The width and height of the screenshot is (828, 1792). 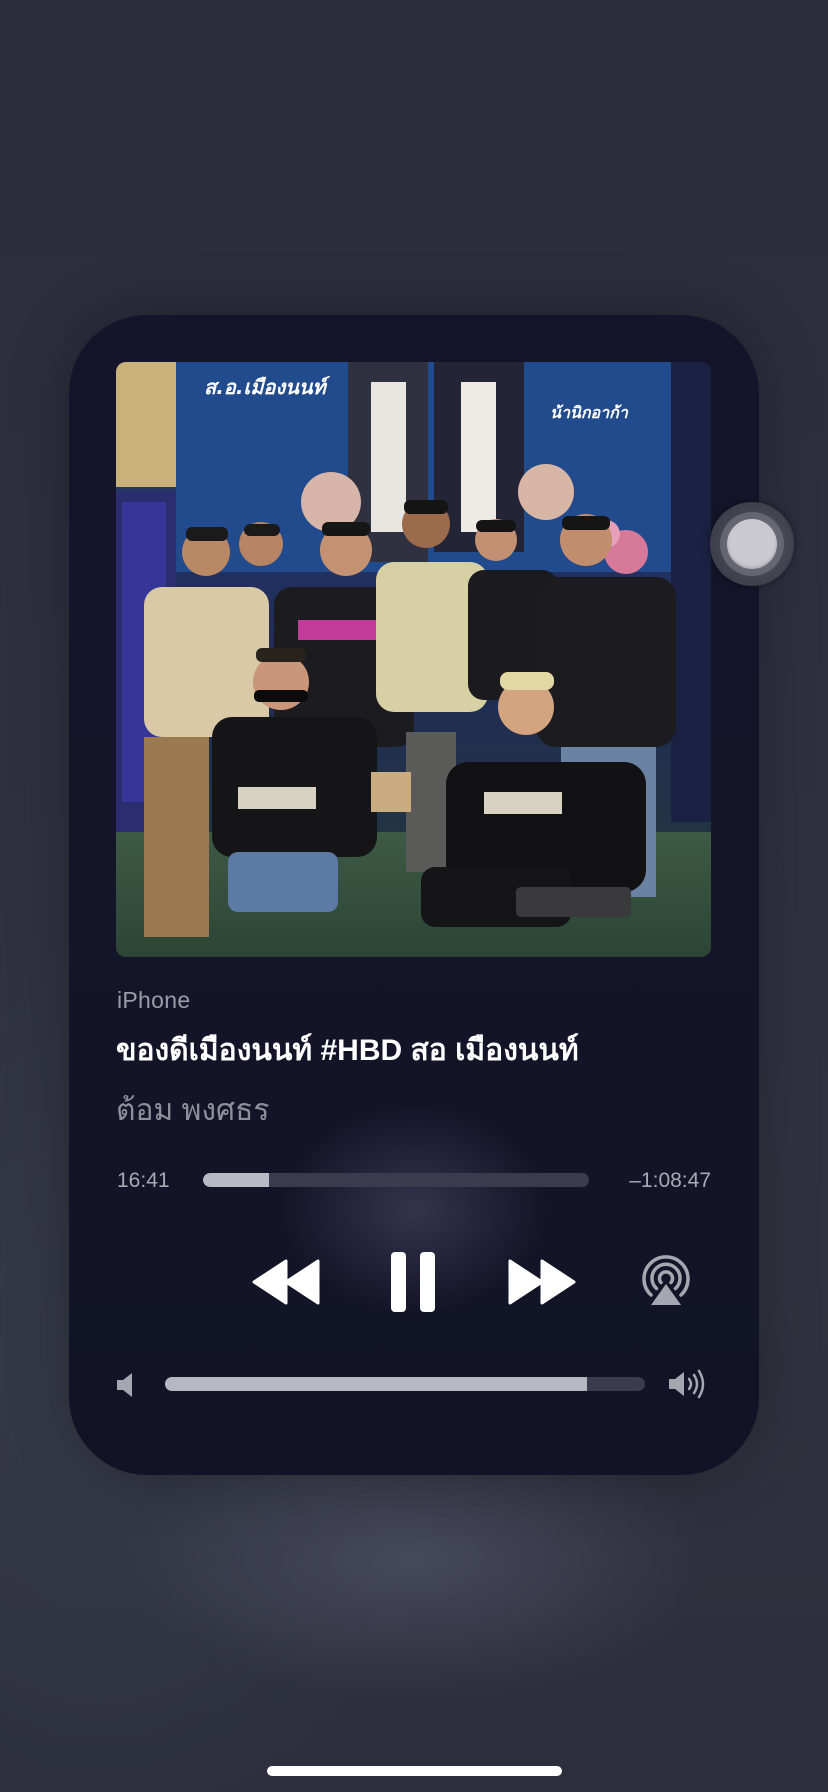 I want to click on speaker-high-icon, so click(x=687, y=1384).